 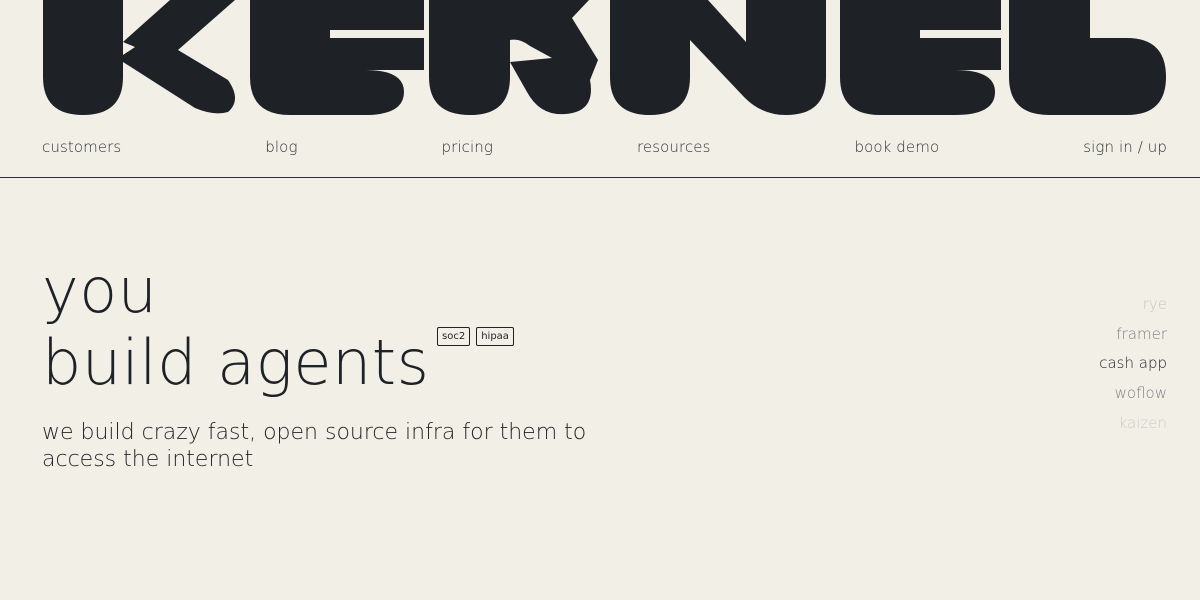 I want to click on hero-line-2: build agents, so click(x=236, y=362).